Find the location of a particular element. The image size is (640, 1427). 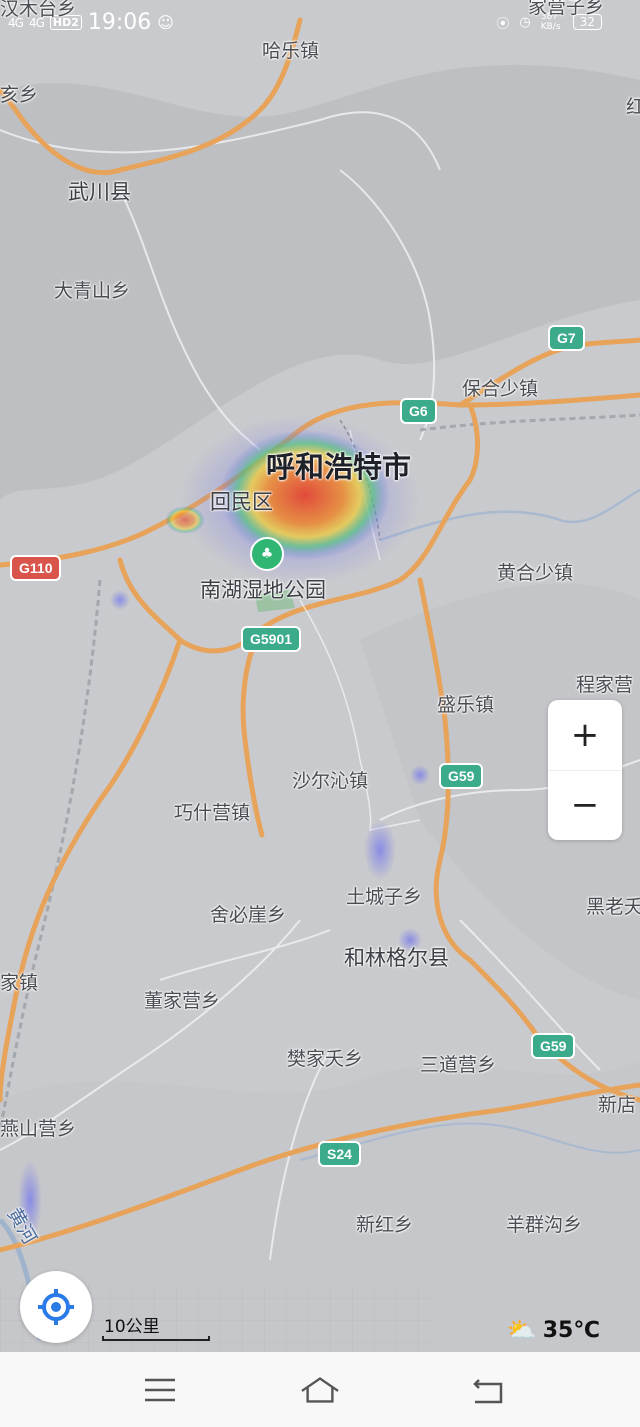

park-marker-icon: ♣ is located at coordinates (267, 554).